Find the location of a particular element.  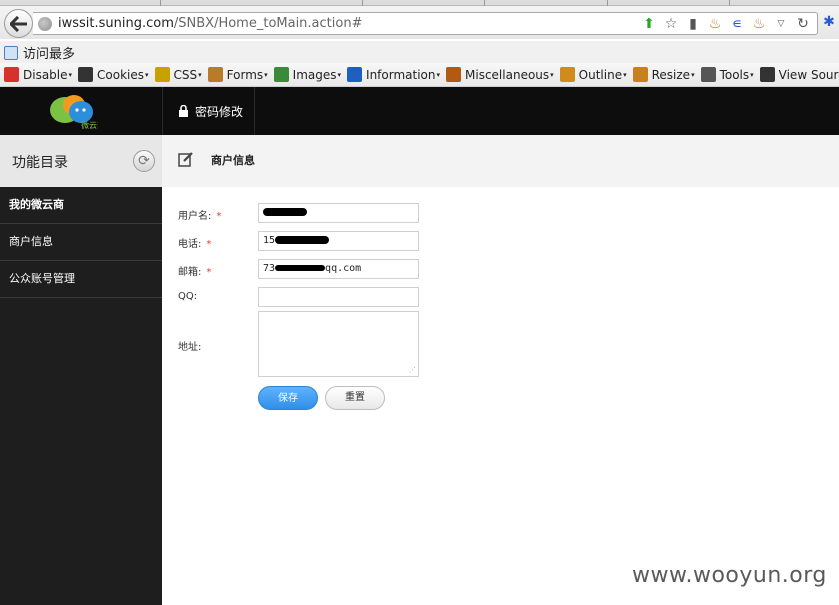

devbar-item-images: Images ▾ is located at coordinates (307, 74).